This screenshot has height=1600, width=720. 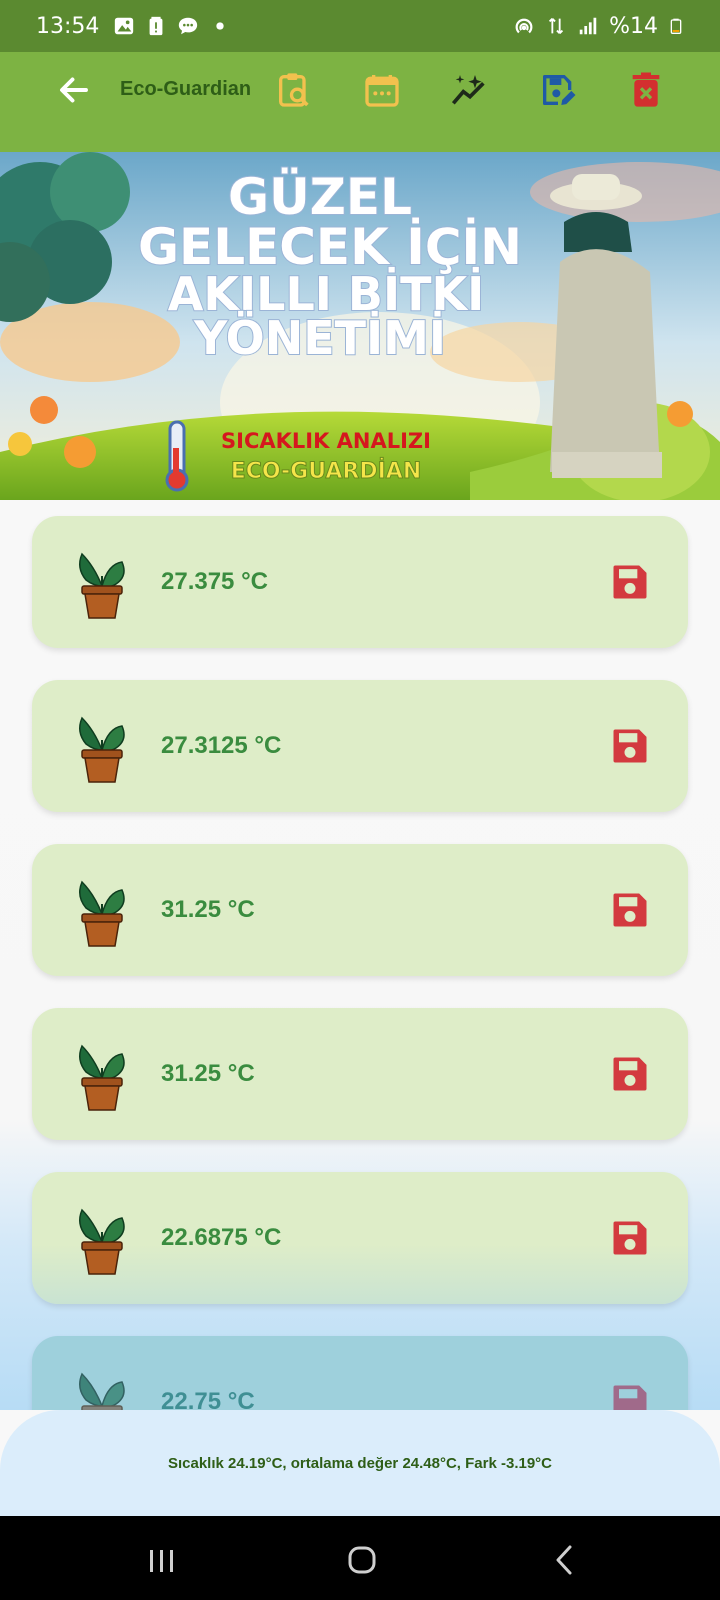 I want to click on battery-alert-icon, so click(x=156, y=26).